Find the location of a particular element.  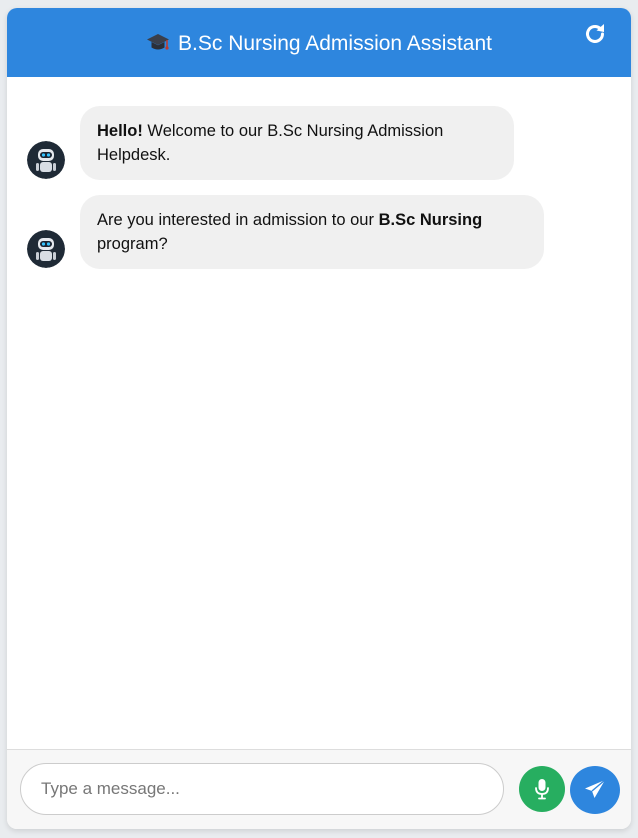

send-button is located at coordinates (595, 790).